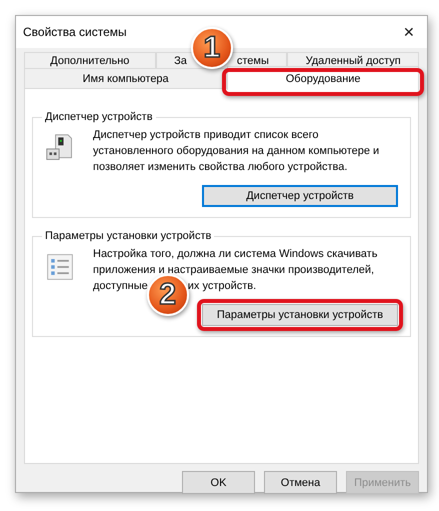 The width and height of the screenshot is (439, 511). I want to click on settings-button: Параметры установки устройств, so click(300, 315).